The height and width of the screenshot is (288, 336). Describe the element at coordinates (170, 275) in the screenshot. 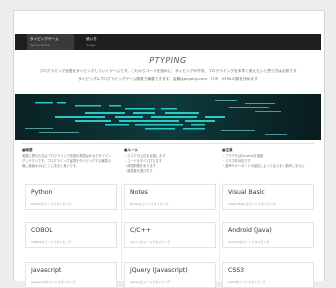

I see `card-jquery: jQuery (Javascript) jQueryのコードでタイピング` at that location.